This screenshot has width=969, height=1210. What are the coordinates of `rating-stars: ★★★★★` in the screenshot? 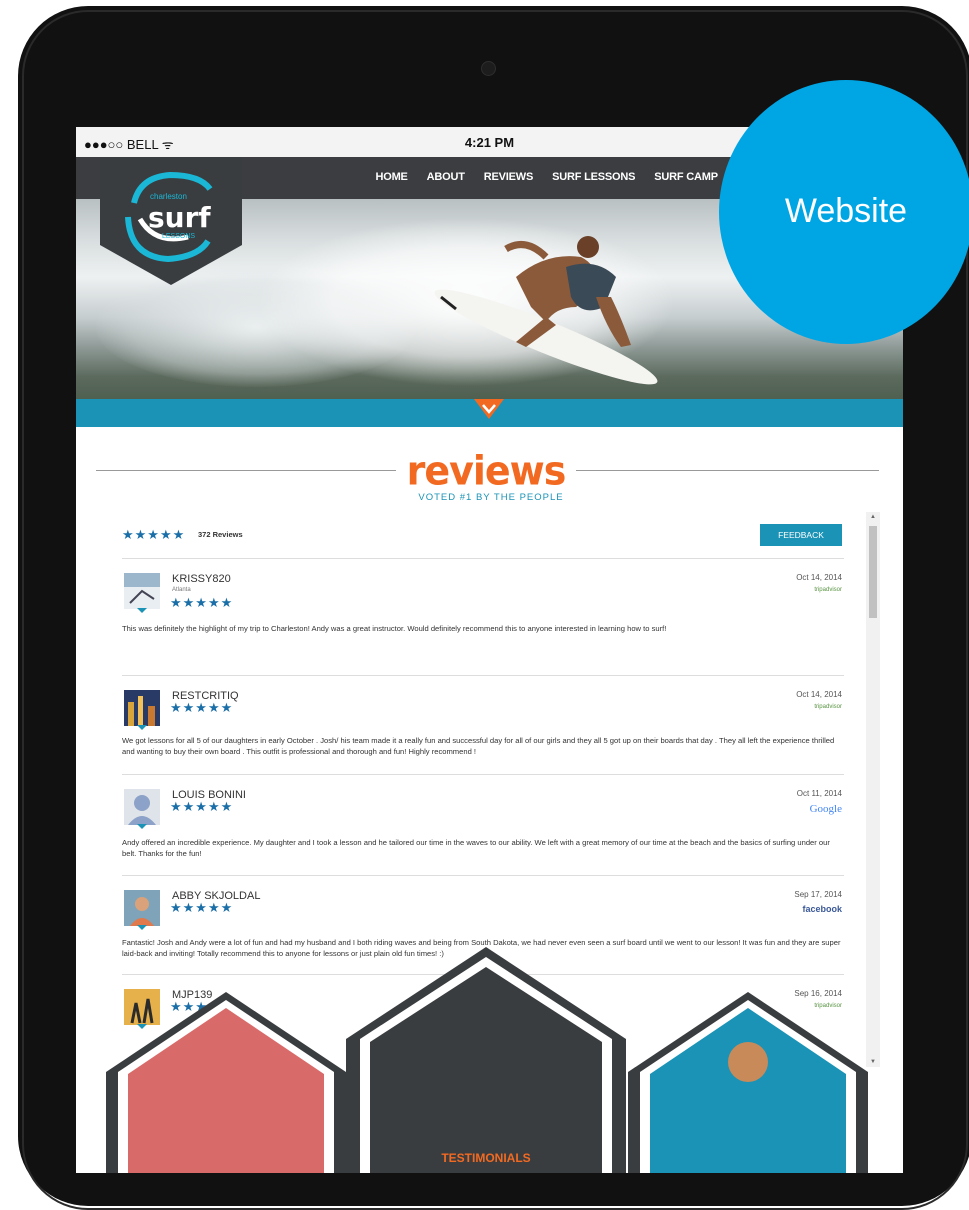 It's located at (154, 534).